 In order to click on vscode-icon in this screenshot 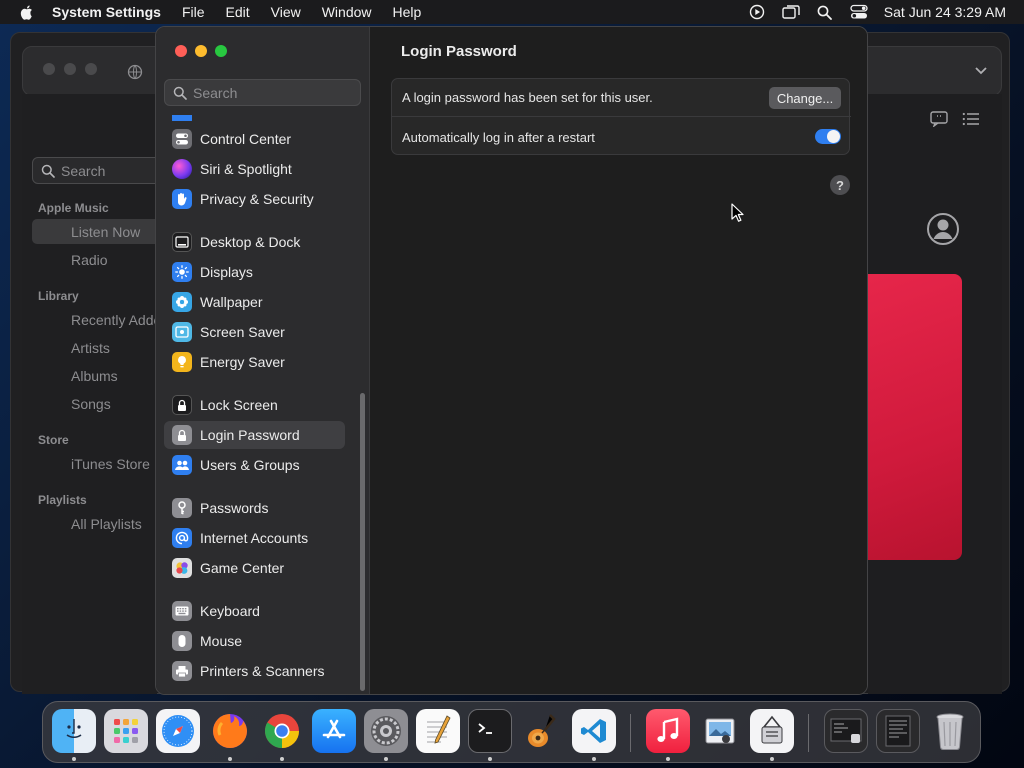, I will do `click(594, 731)`.